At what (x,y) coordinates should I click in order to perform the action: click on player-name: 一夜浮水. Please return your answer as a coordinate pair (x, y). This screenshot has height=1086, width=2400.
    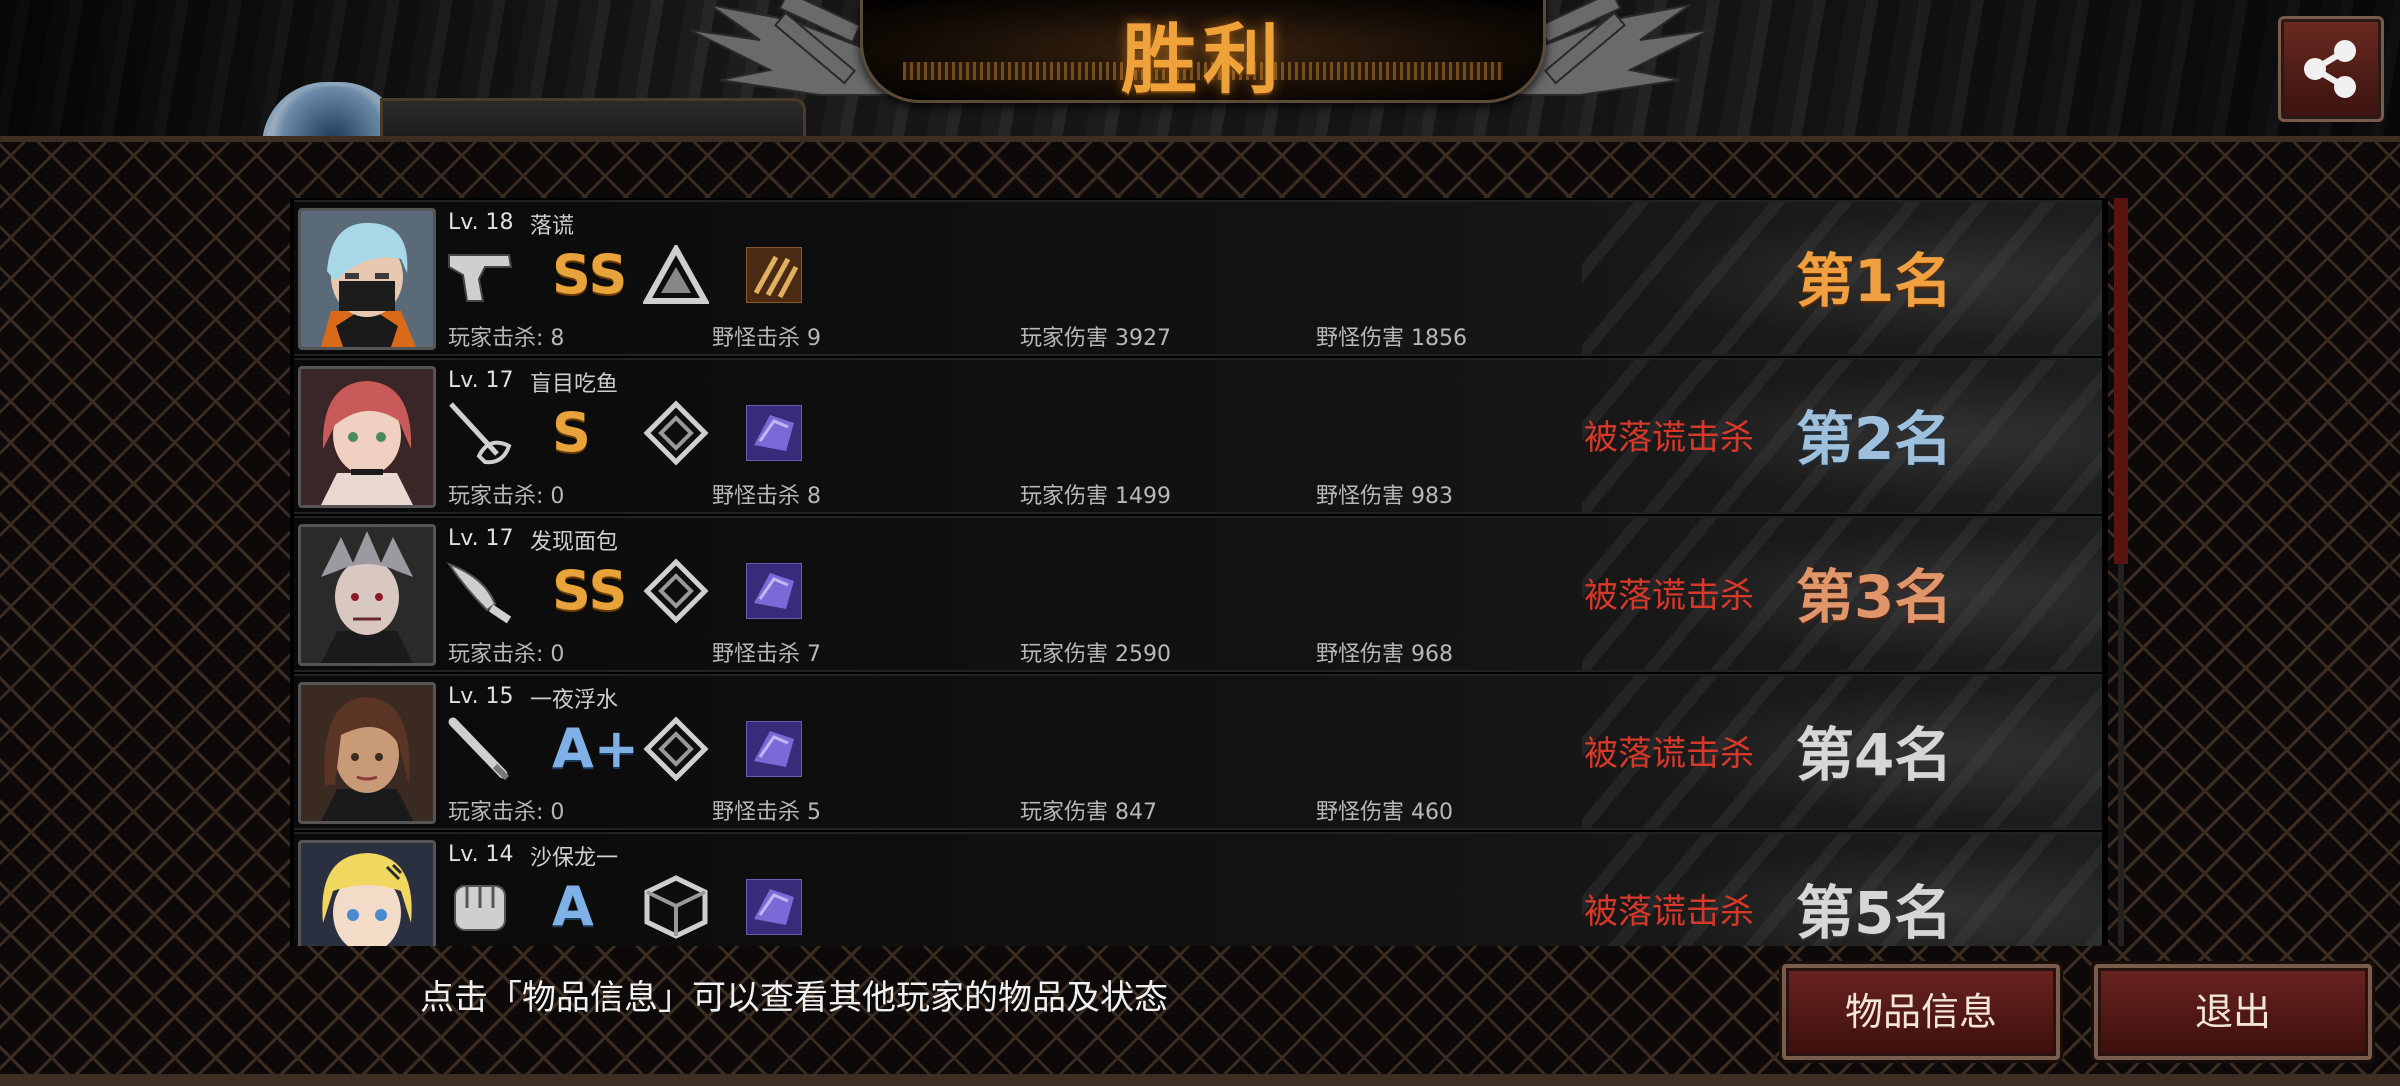
    Looking at the image, I should click on (574, 700).